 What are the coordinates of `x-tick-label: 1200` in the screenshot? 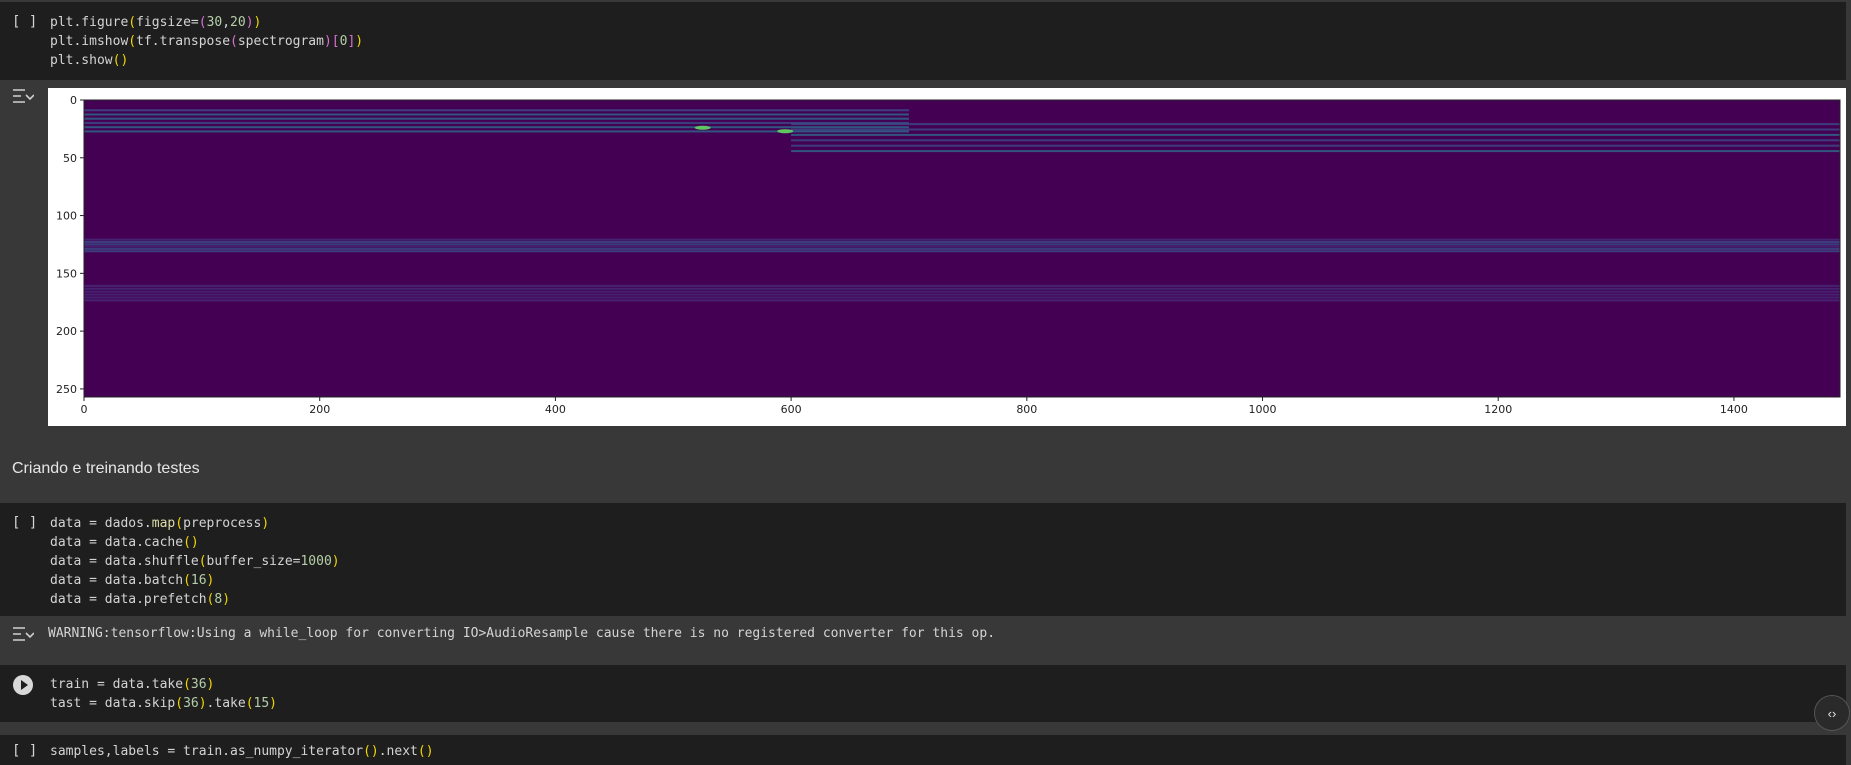 It's located at (1498, 409).